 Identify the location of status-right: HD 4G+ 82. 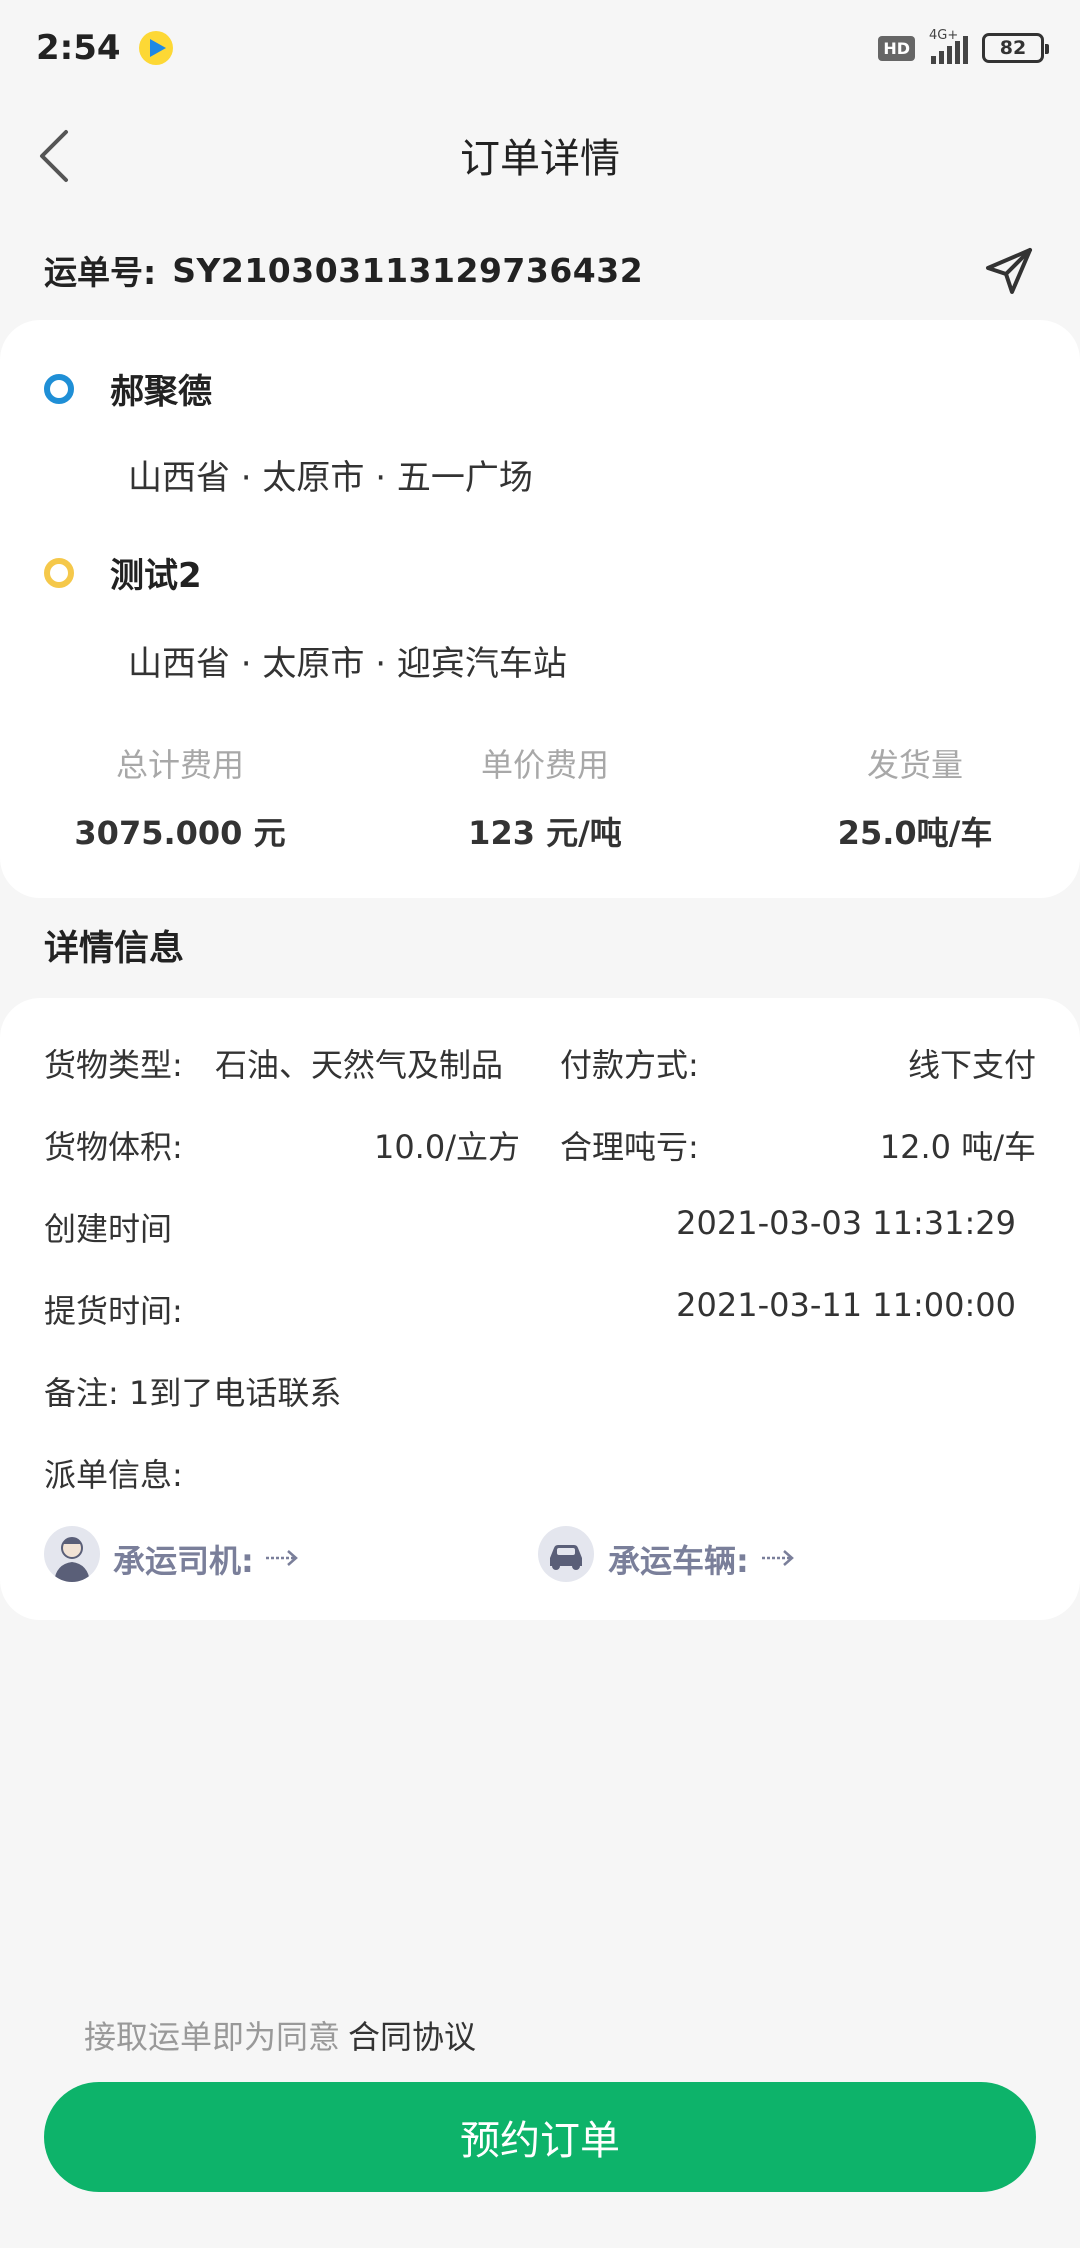
(963, 46).